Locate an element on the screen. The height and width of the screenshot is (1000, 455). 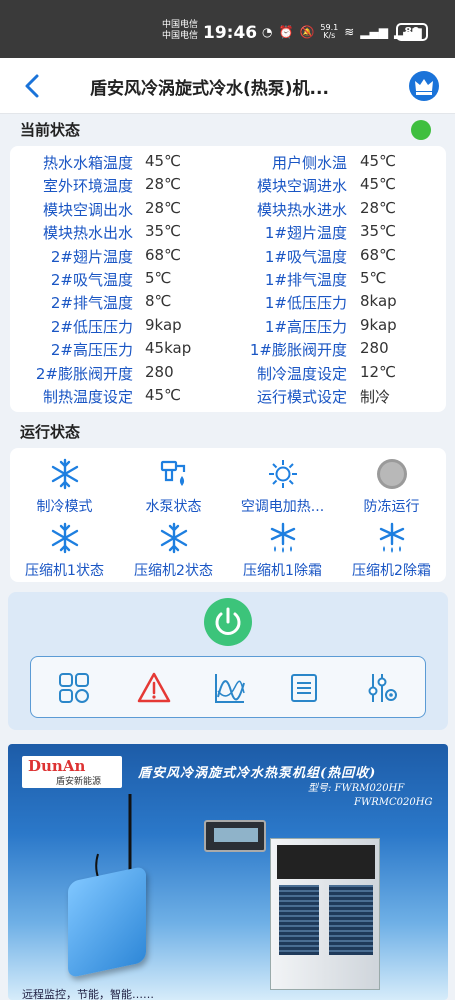
list-log-icon is located at coordinates (304, 688).